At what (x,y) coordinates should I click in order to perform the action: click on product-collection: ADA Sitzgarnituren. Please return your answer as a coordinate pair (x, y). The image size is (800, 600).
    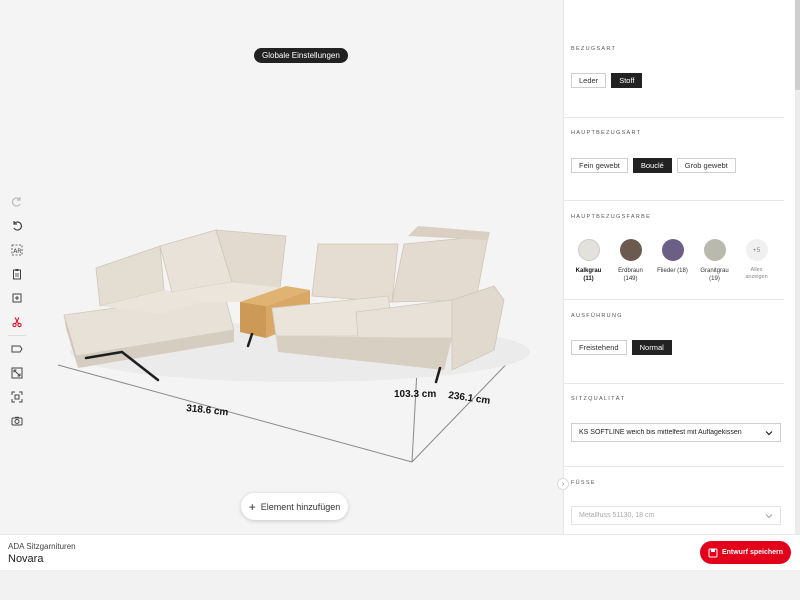
    Looking at the image, I should click on (42, 546).